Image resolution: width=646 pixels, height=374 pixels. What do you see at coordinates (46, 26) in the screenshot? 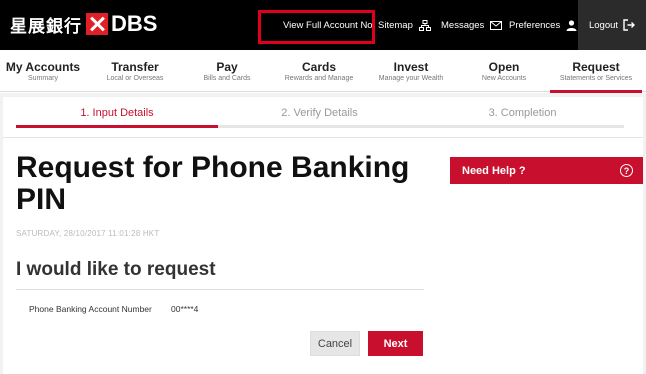
I see `logo-chinese-text: 星展銀行` at bounding box center [46, 26].